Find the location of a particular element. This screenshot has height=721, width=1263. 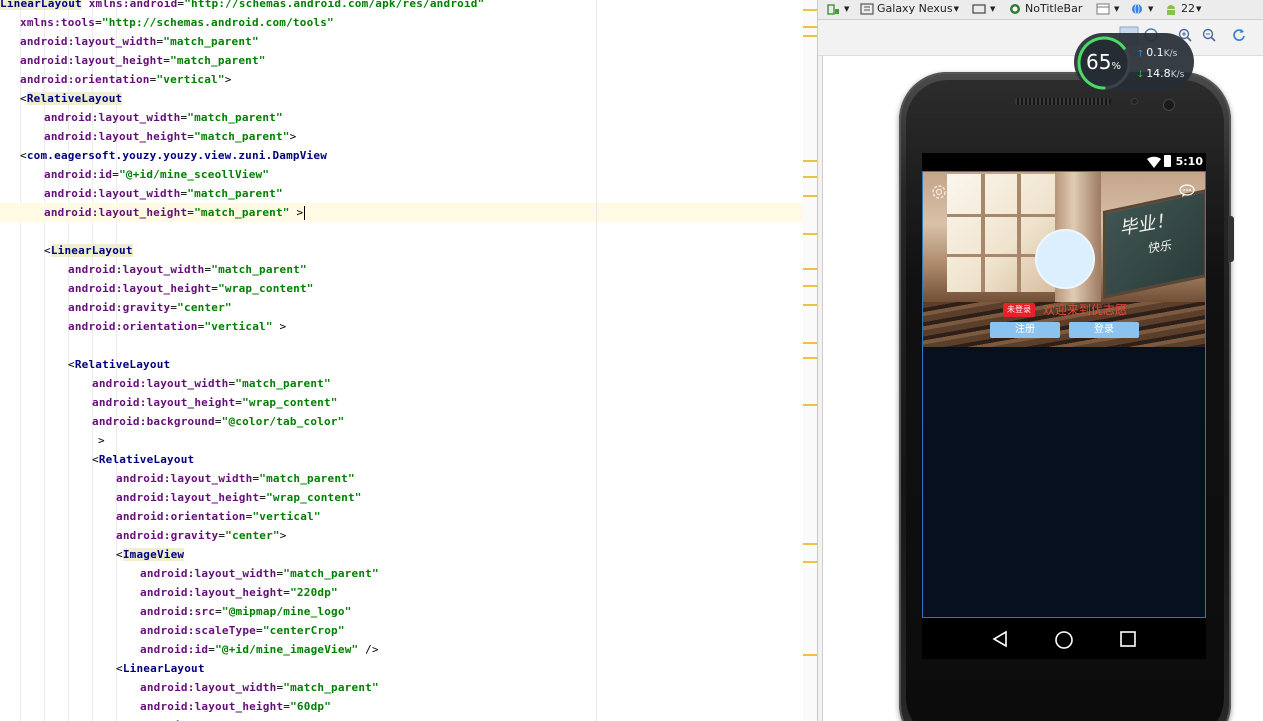

code-line: android:background="@color/.." is located at coordinates (172, 718).